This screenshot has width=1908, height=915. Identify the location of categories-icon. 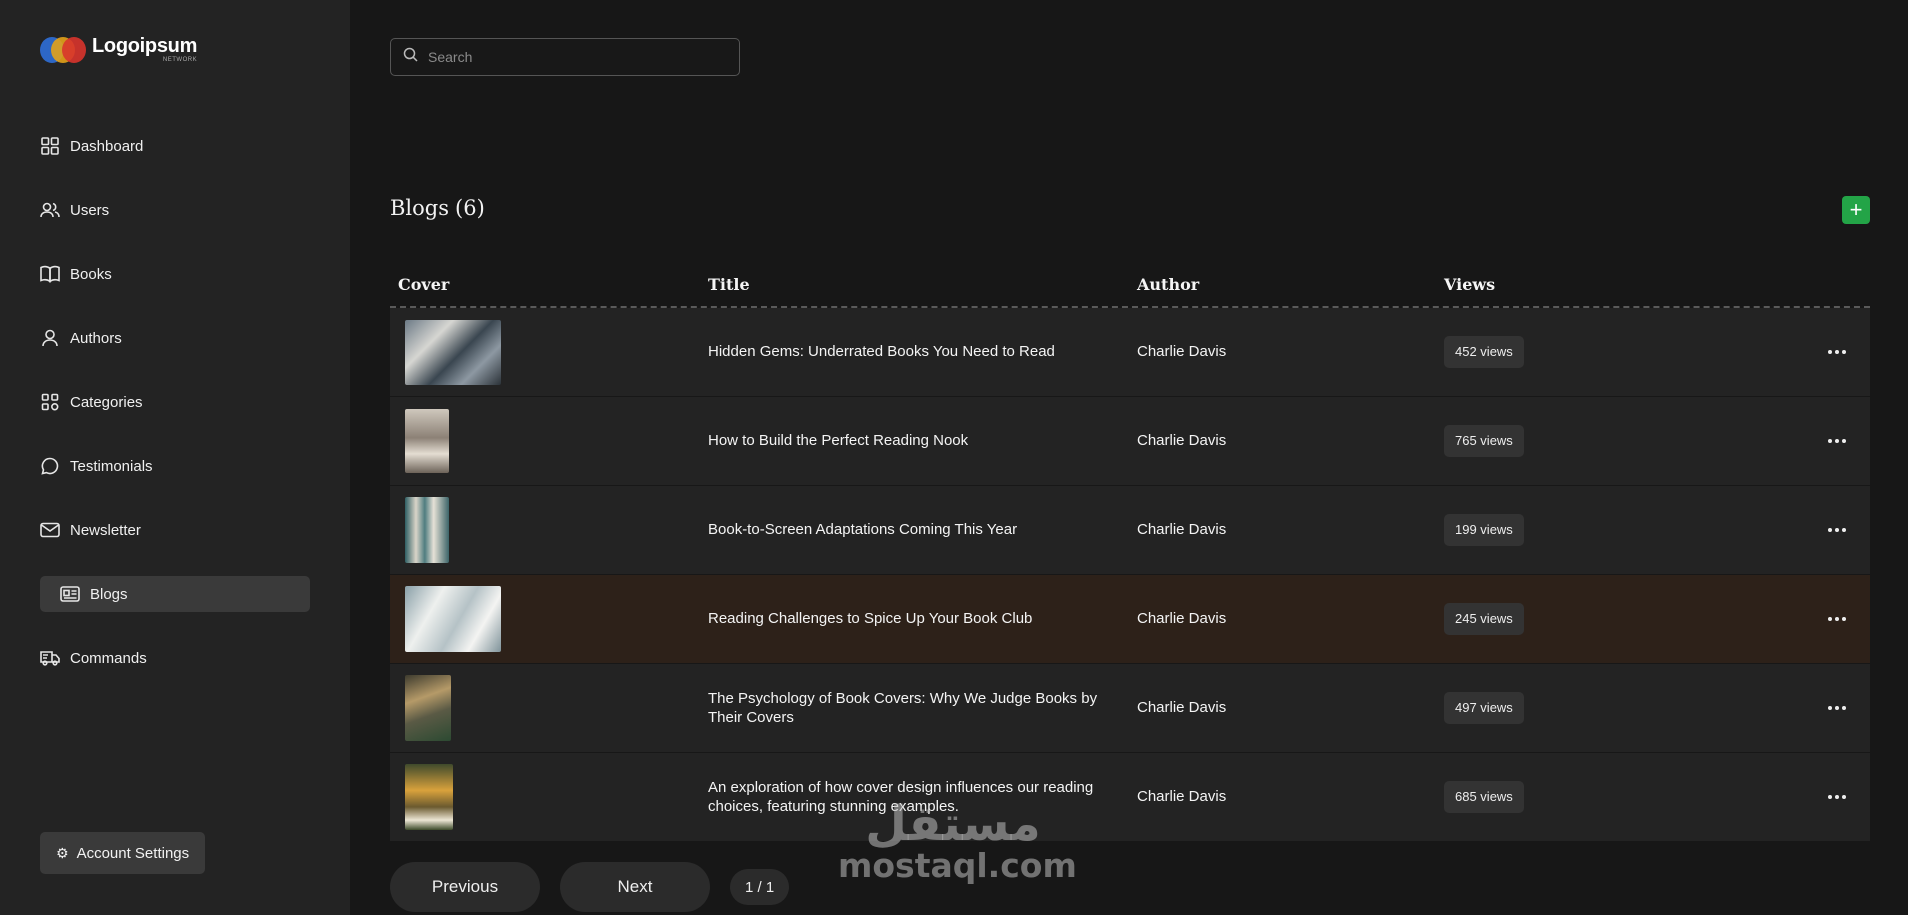
(50, 402).